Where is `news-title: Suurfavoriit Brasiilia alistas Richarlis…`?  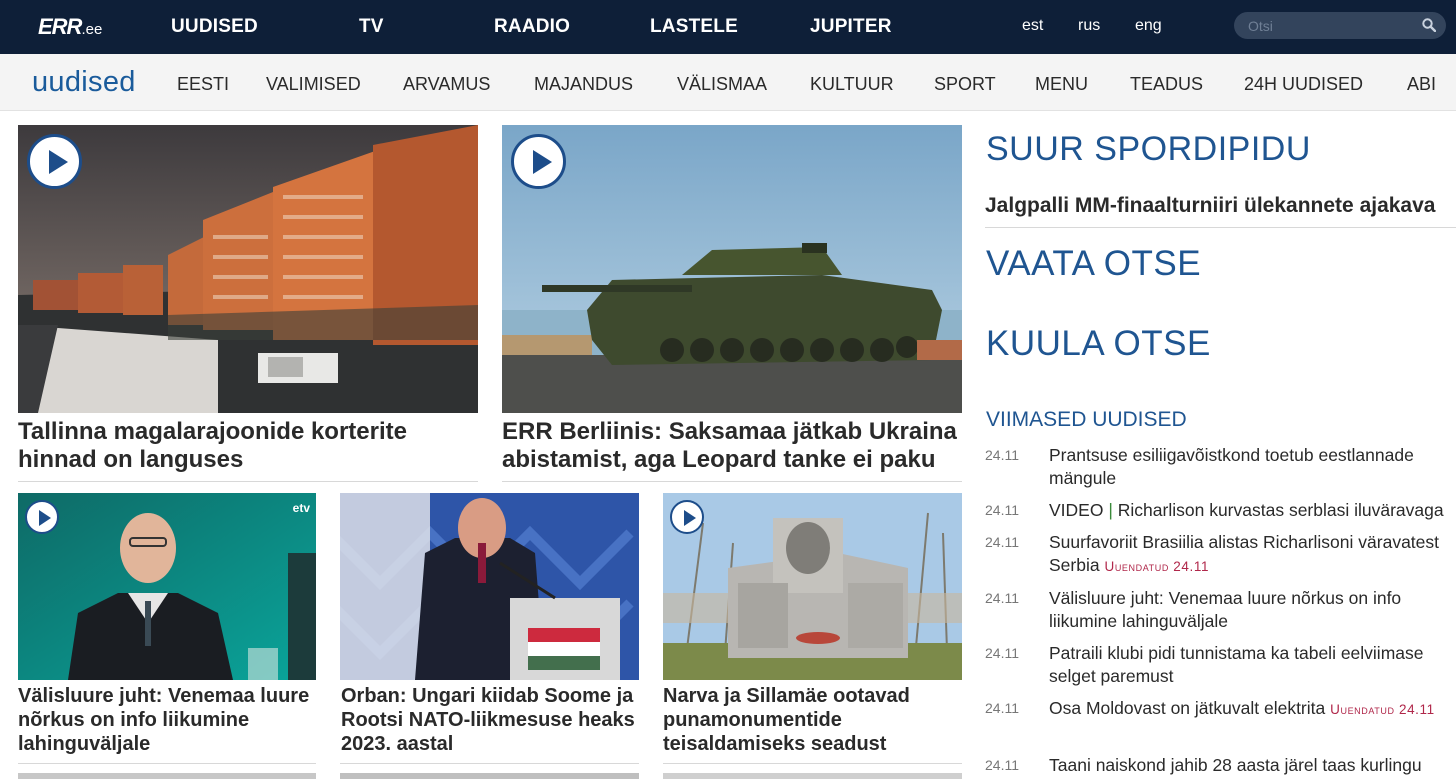 news-title: Suurfavoriit Brasiilia alistas Richarlis… is located at coordinates (1251, 554).